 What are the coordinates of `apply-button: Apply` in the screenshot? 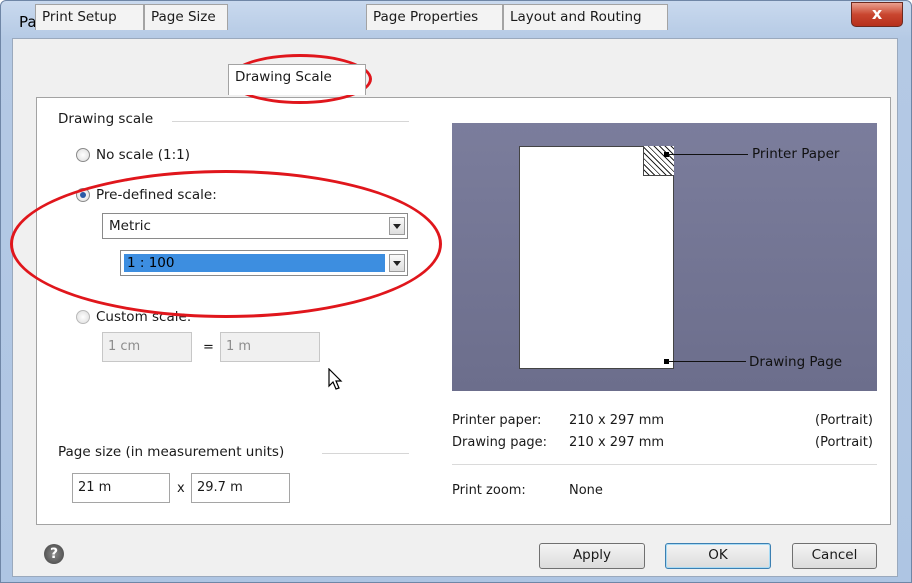 It's located at (592, 556).